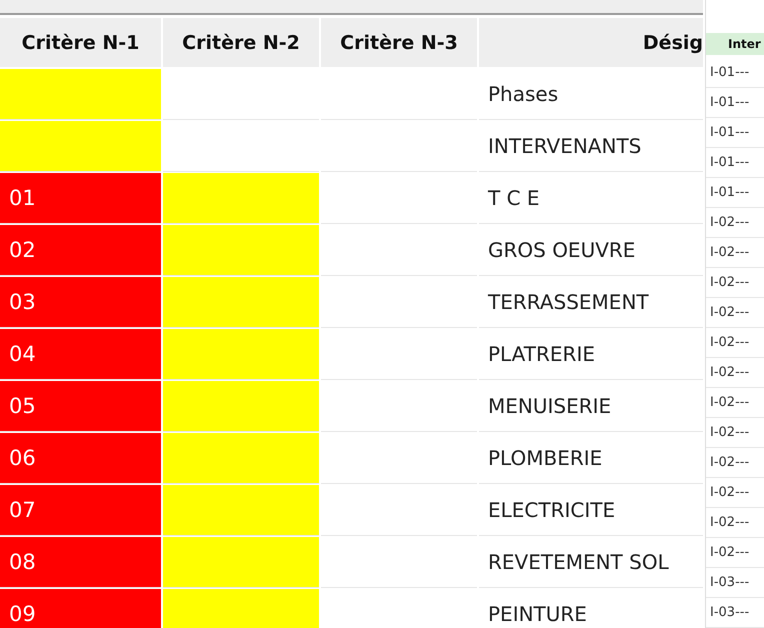 This screenshot has height=628, width=764. What do you see at coordinates (591, 146) in the screenshot?
I see `table-cell: INTERVENANTS` at bounding box center [591, 146].